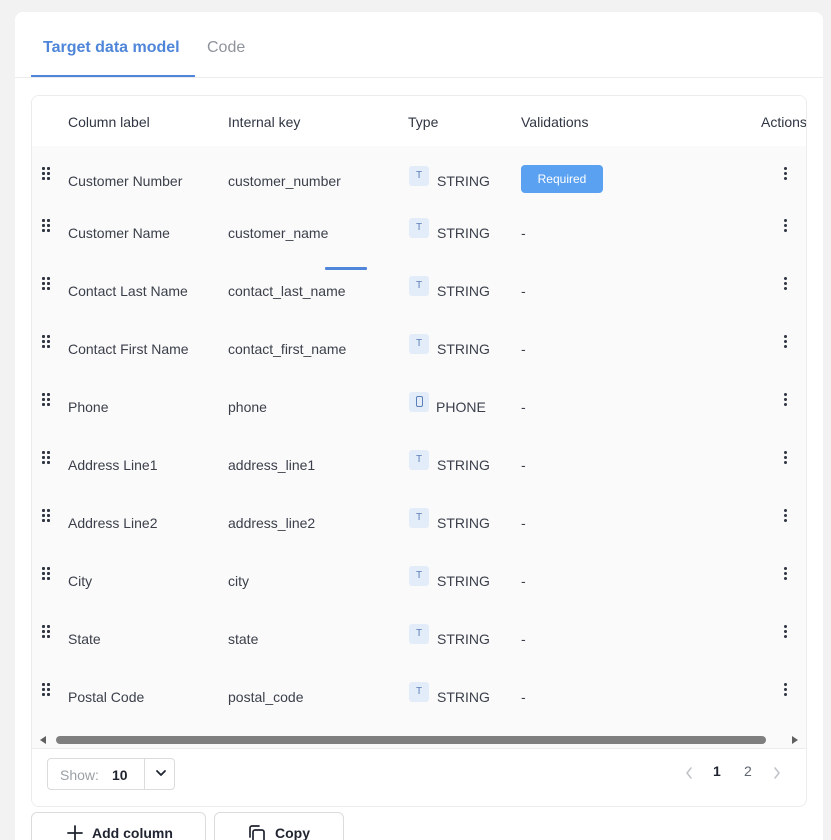  Describe the element at coordinates (79, 775) in the screenshot. I see `page-size-label: Show:` at that location.